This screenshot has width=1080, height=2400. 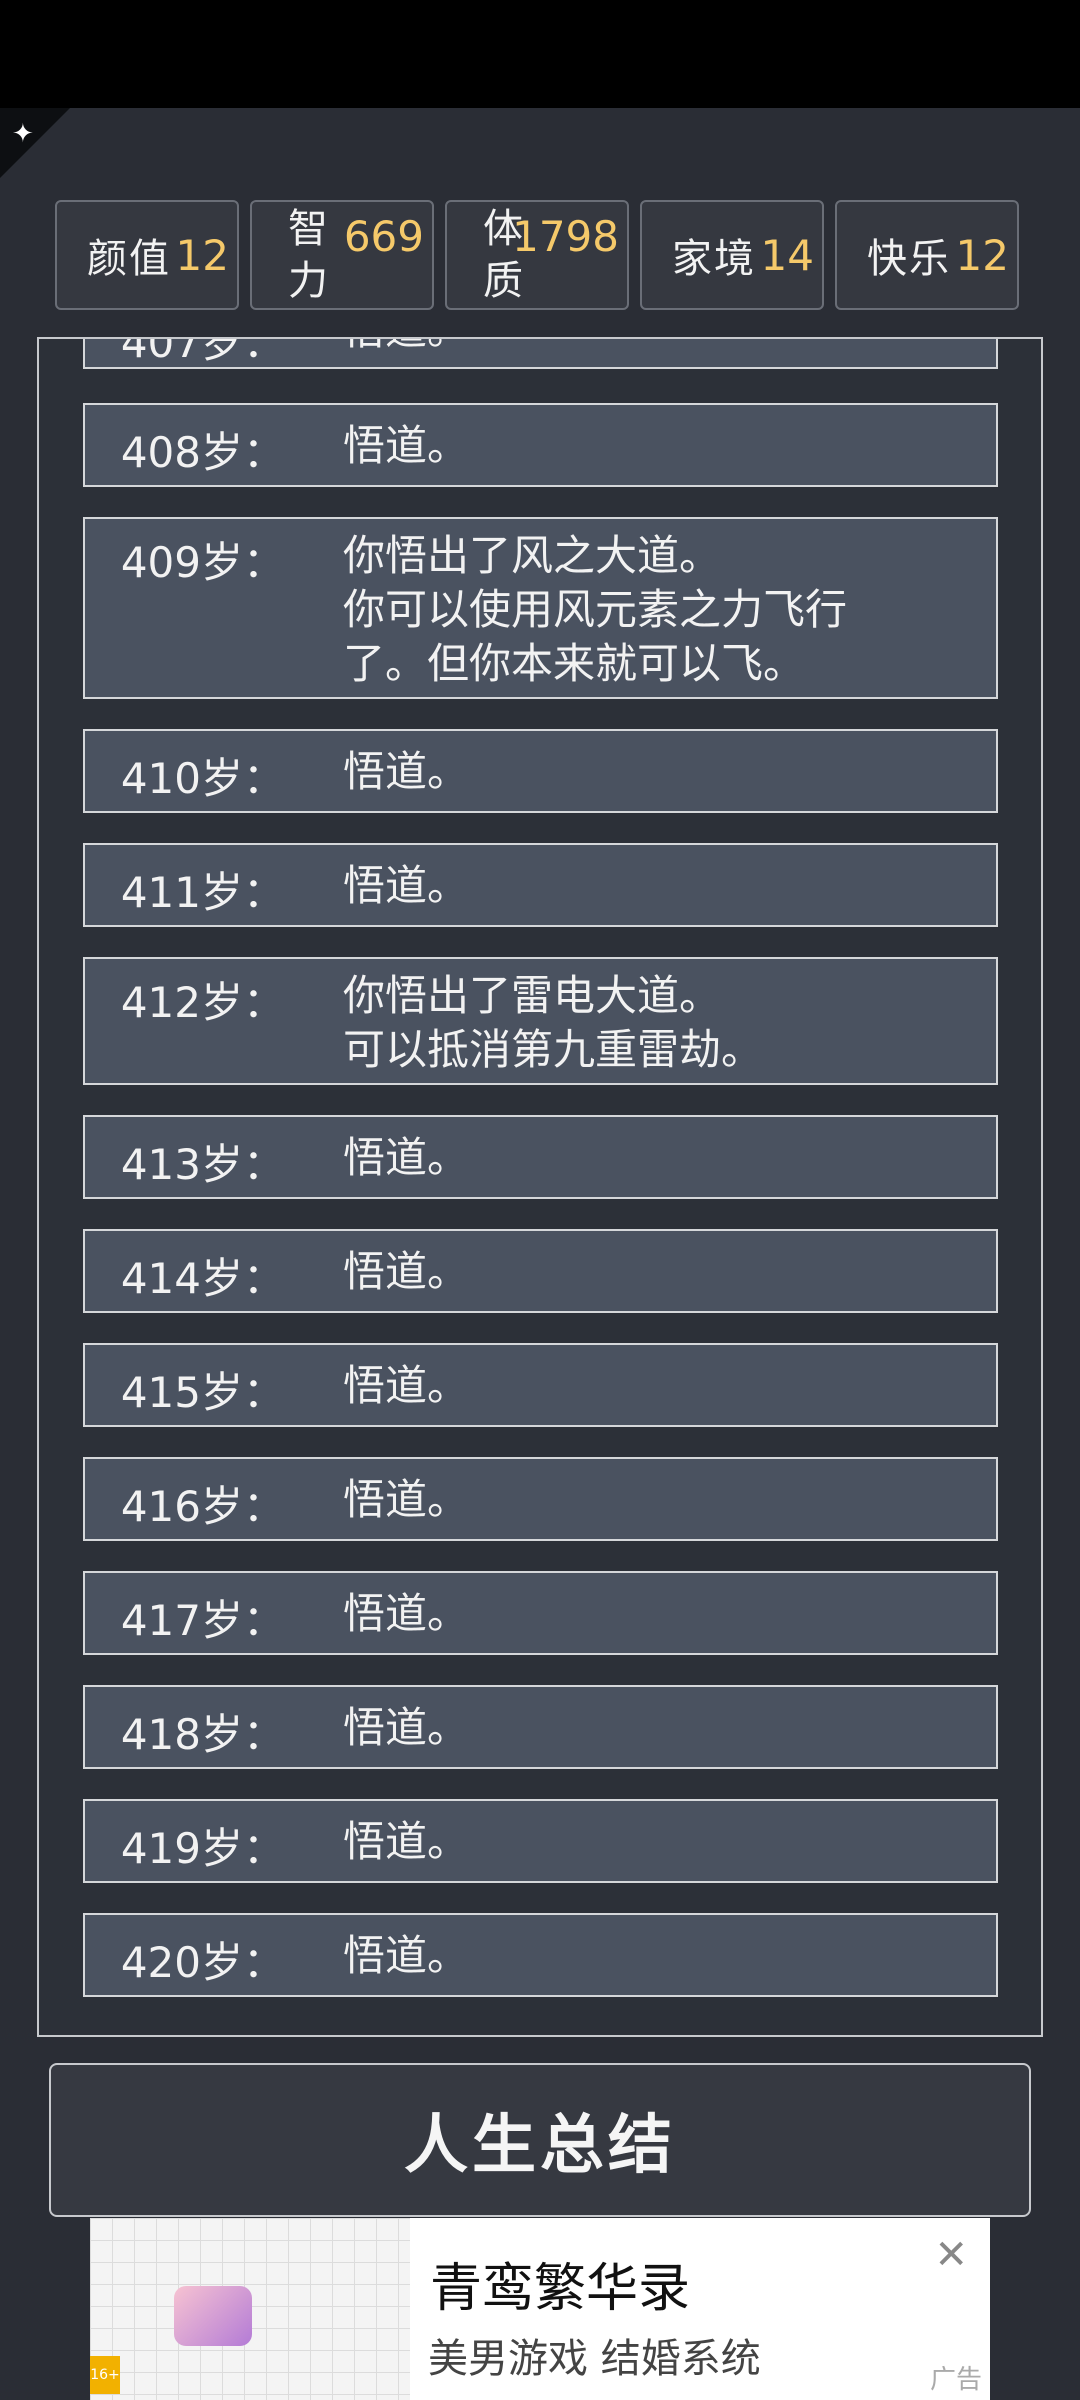 What do you see at coordinates (202, 892) in the screenshot?
I see `entry-age: 411岁：` at bounding box center [202, 892].